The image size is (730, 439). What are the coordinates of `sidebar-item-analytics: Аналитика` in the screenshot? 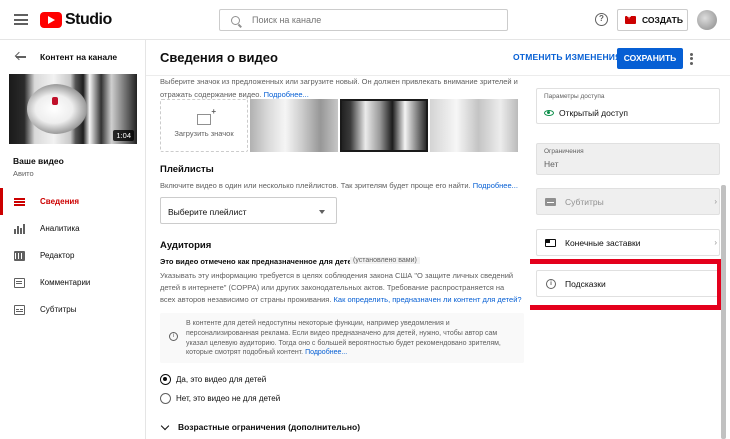 It's located at (73, 228).